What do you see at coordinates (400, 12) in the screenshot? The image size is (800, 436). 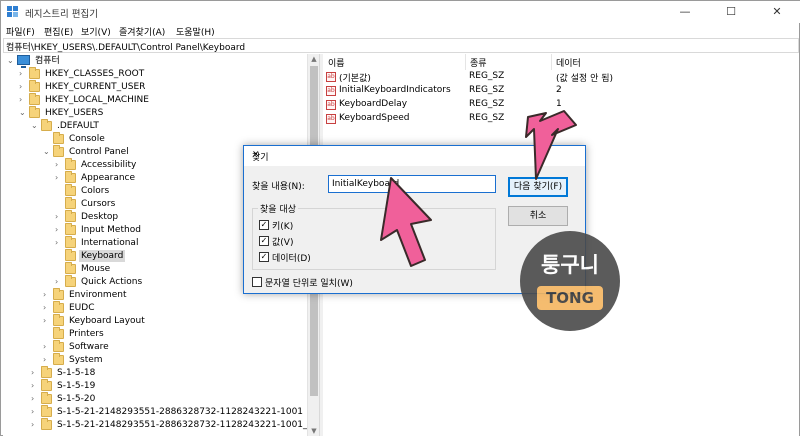 I see `title-bar: 레지스트리 편집기 — ☐ ✕` at bounding box center [400, 12].